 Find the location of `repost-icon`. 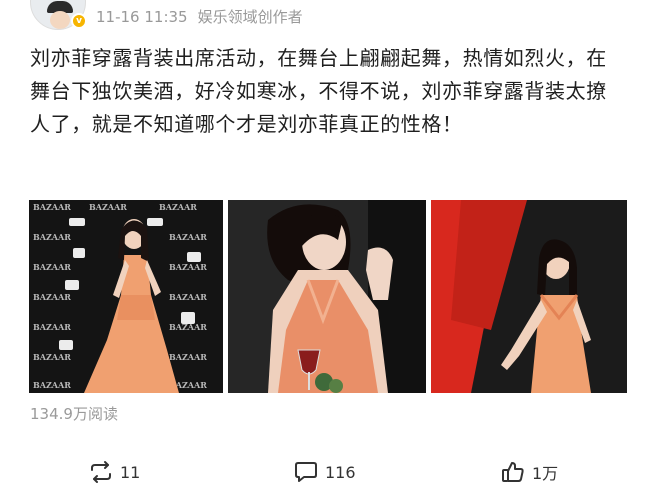

repost-icon is located at coordinates (101, 472).